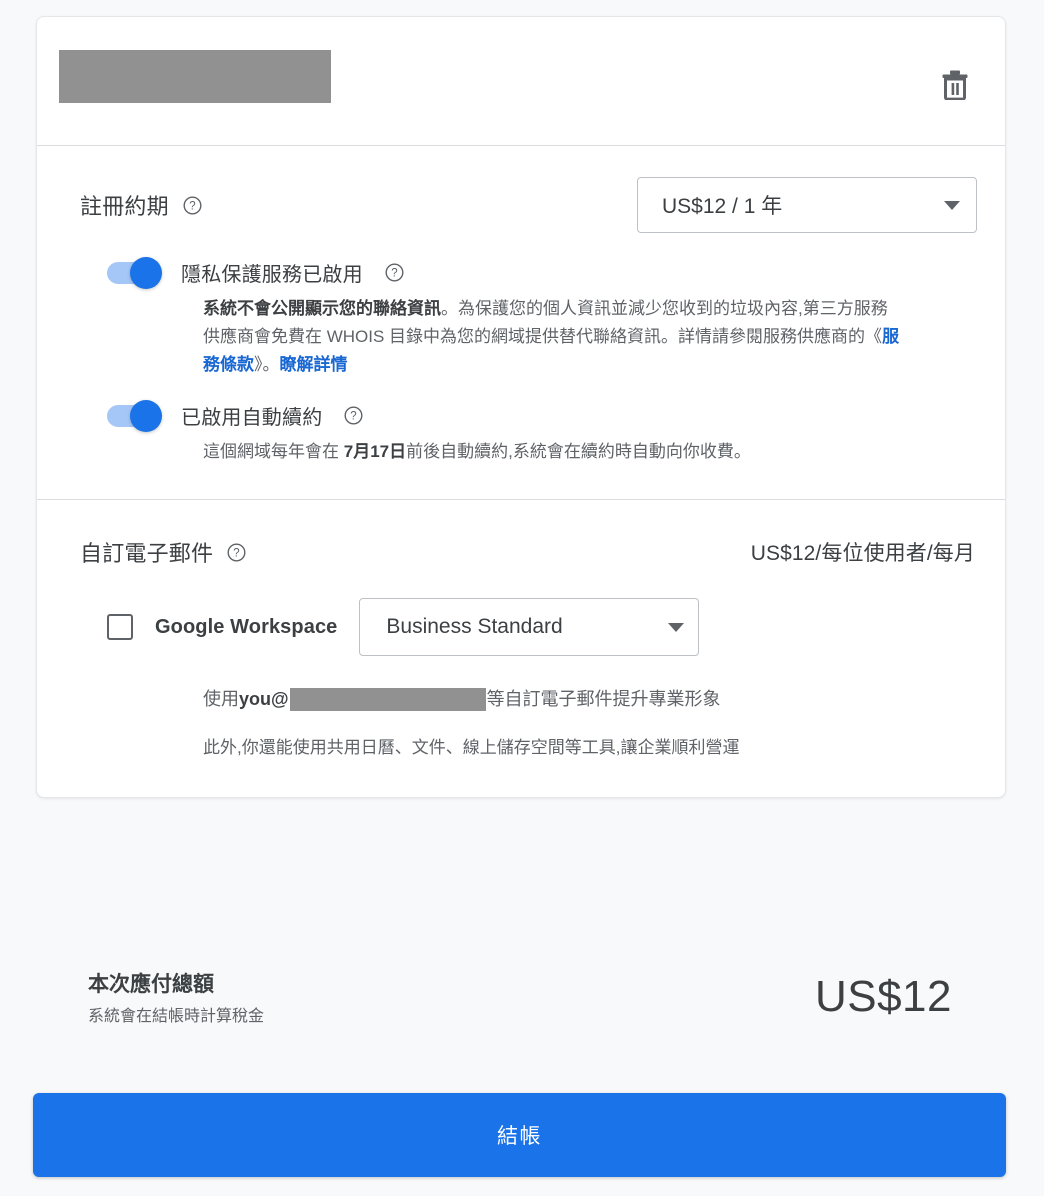 This screenshot has height=1196, width=1044. Describe the element at coordinates (322, 308) in the screenshot. I see `privacy-description-bold: 系統不會公開顯示您的聯絡資訊` at that location.